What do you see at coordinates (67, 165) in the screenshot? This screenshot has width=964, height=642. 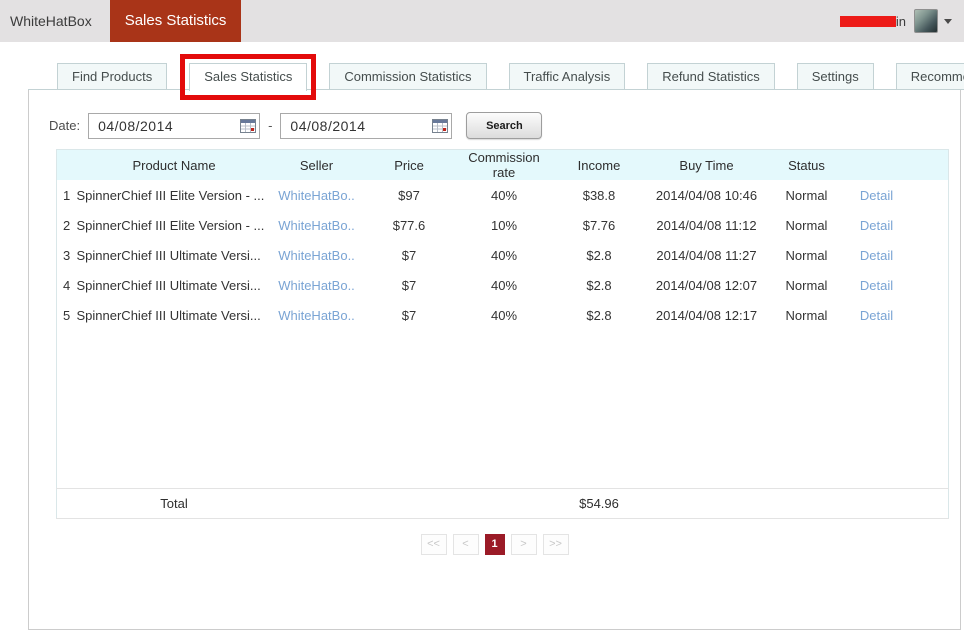 I see `col-num` at bounding box center [67, 165].